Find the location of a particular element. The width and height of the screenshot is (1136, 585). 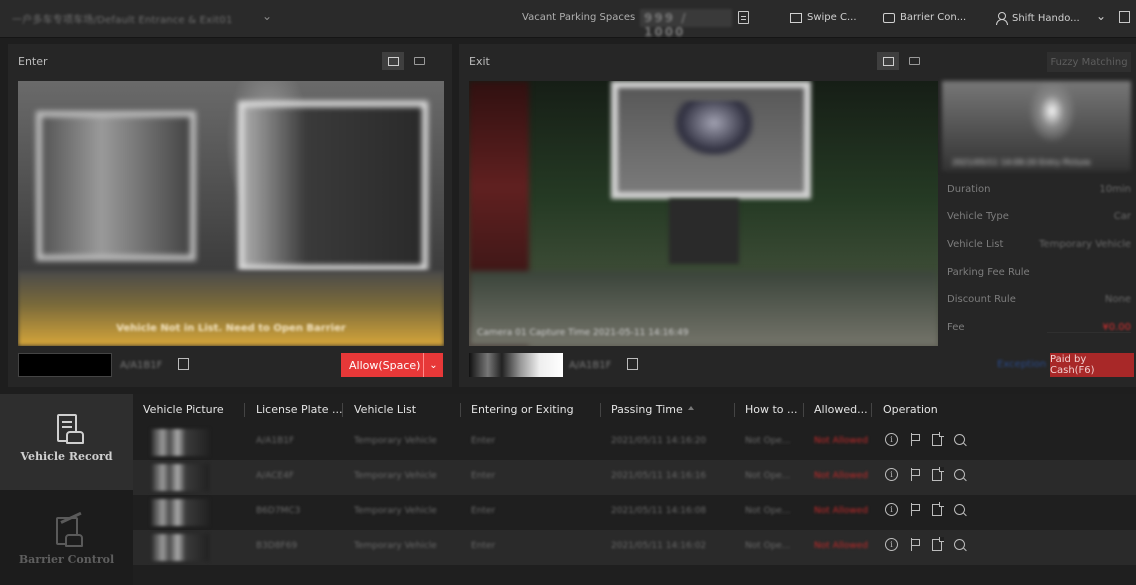

nav-barrier-control-label: Barrier Control is located at coordinates (66, 559).